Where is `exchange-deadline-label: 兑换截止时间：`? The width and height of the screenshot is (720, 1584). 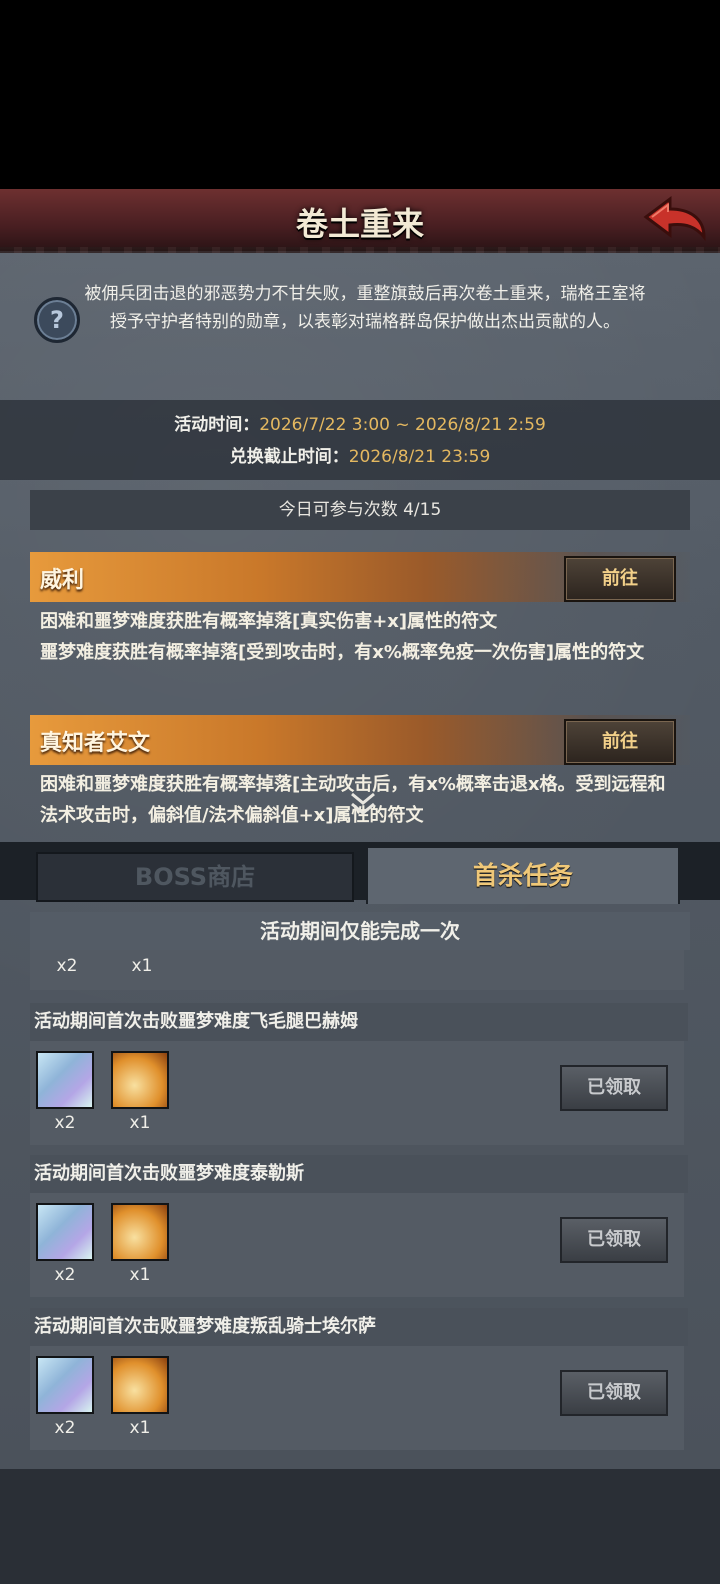 exchange-deadline-label: 兑换截止时间： is located at coordinates (289, 457).